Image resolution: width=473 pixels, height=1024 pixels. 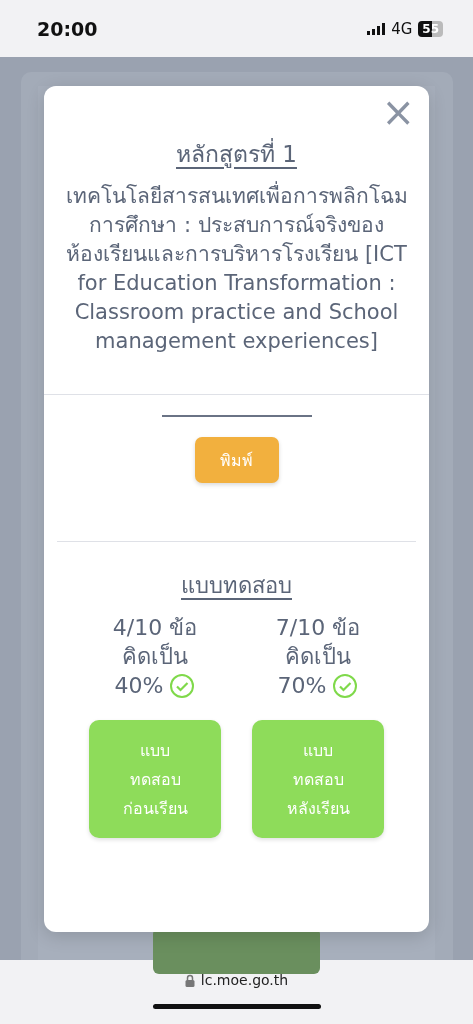 I want to click on quiz-heading: แบบทดสอบ, so click(x=236, y=586).